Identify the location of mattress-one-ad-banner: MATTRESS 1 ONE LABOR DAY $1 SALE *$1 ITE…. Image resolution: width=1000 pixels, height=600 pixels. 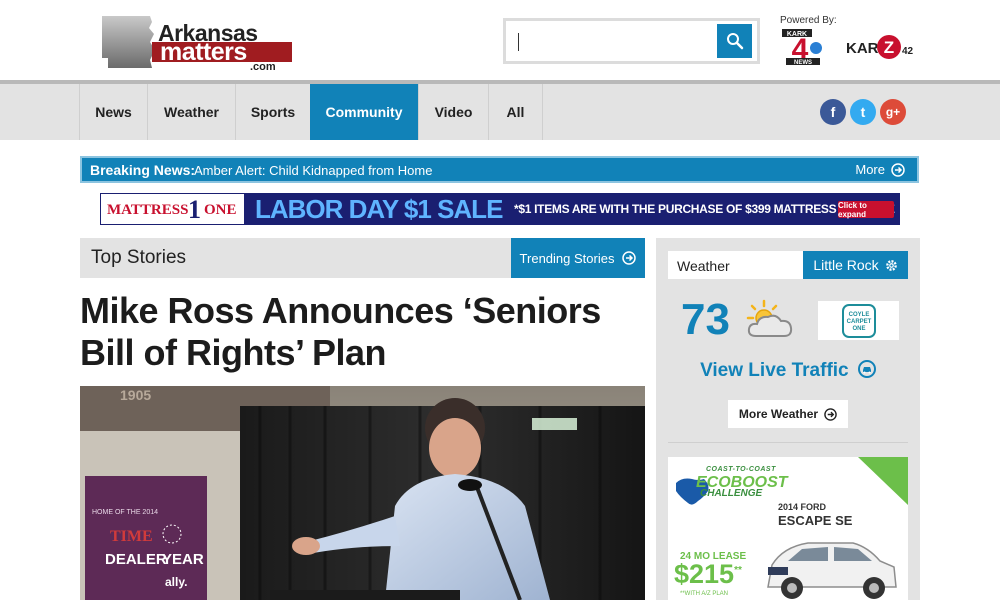
(500, 209).